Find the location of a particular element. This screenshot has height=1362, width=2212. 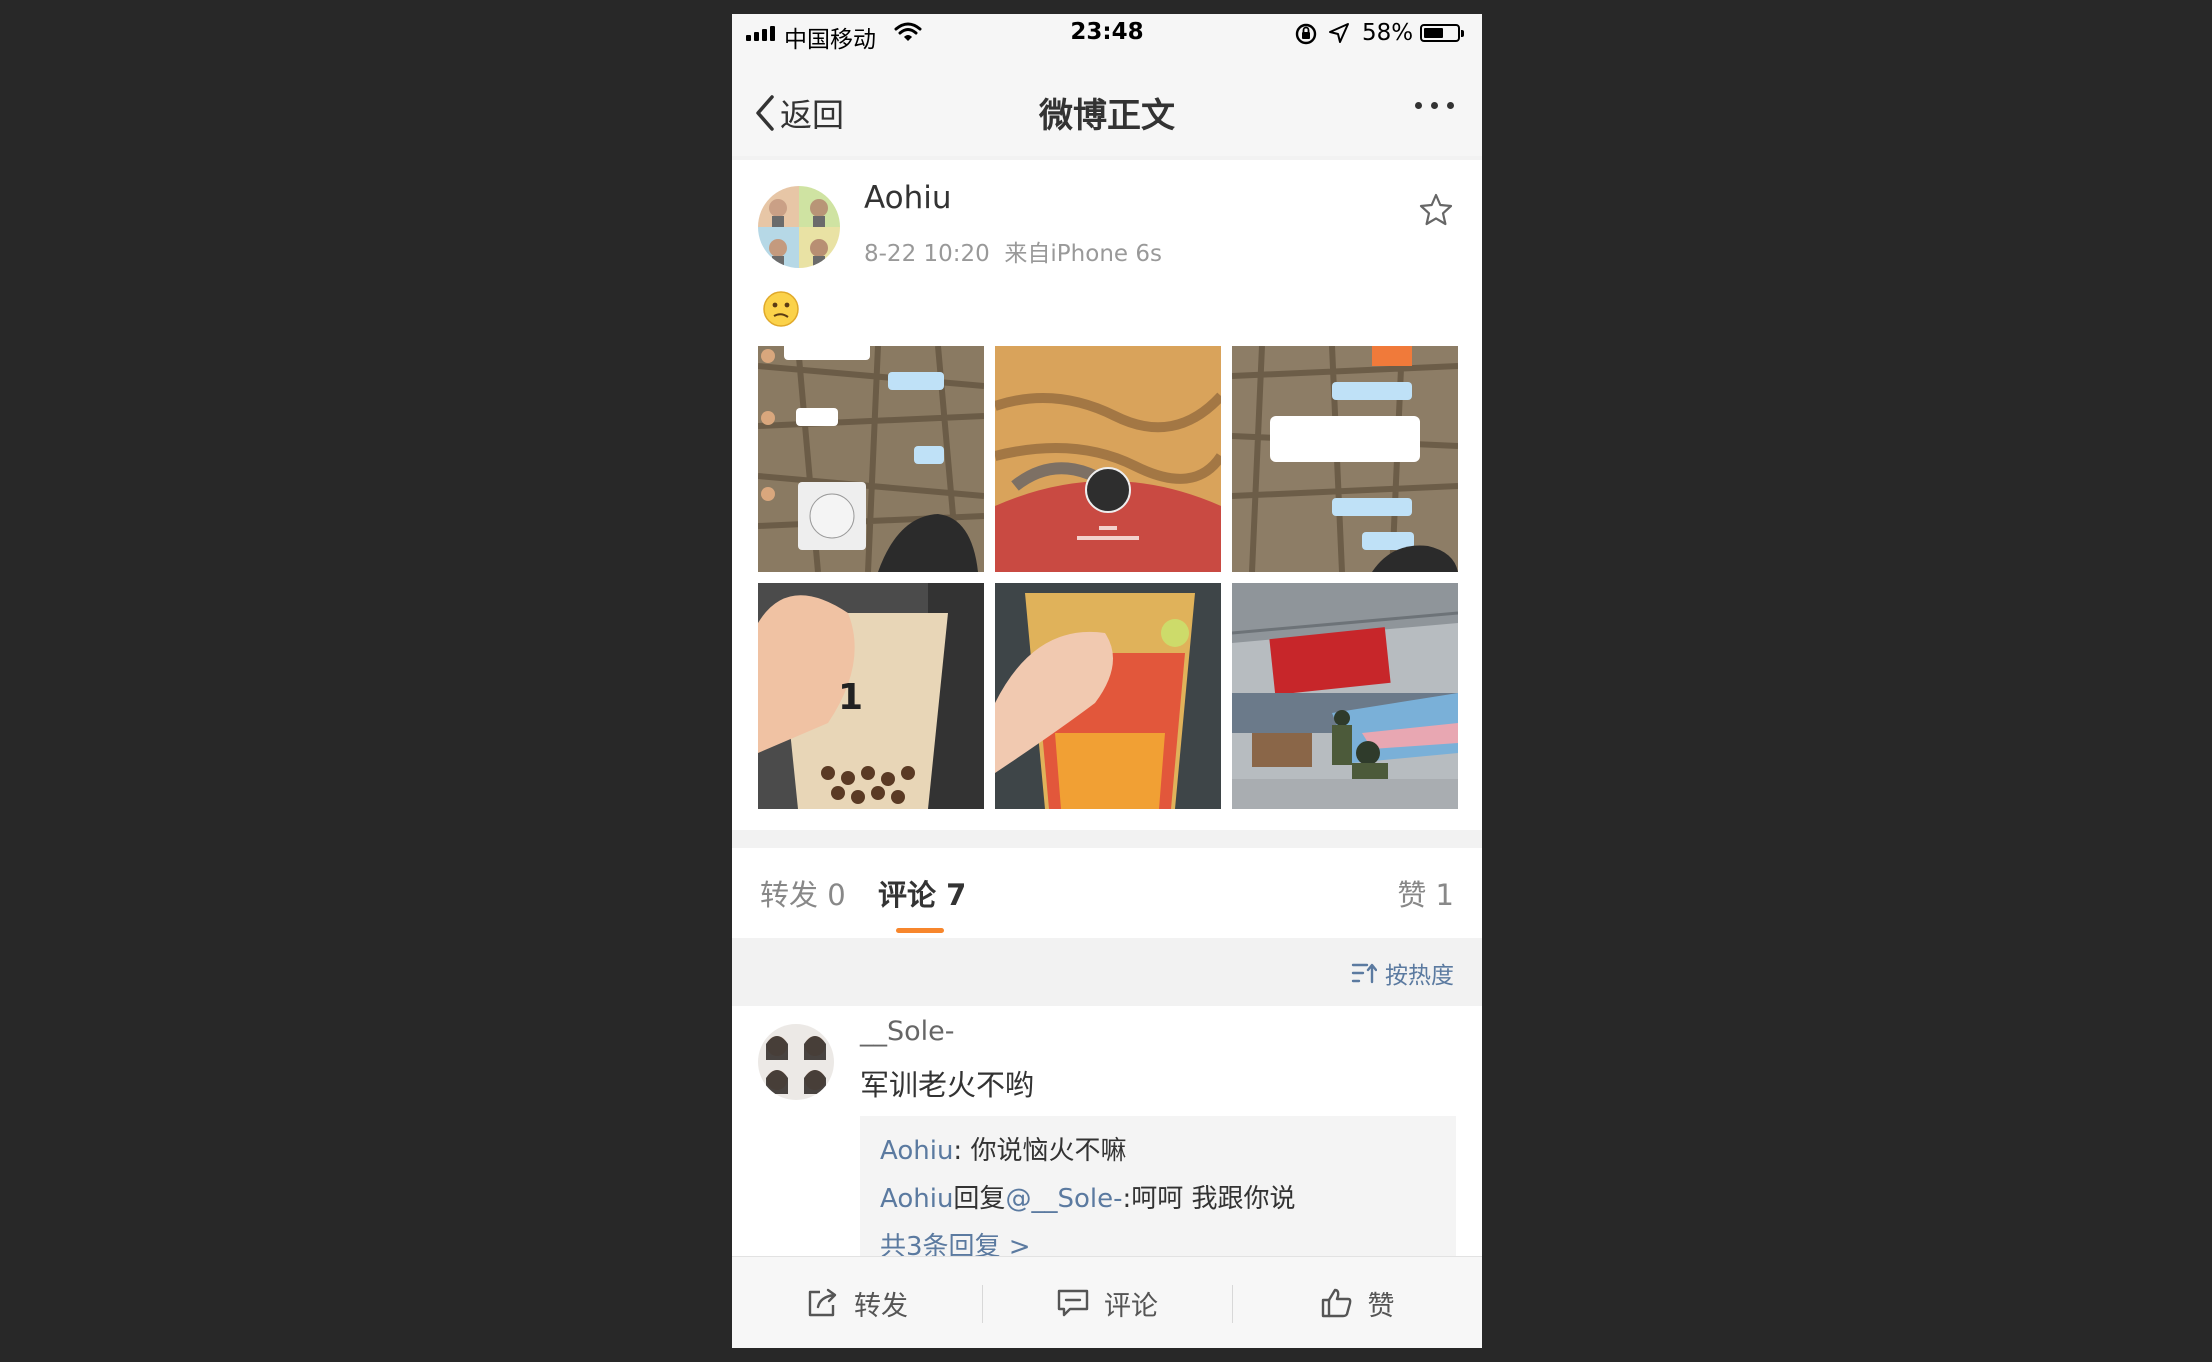

reply-1-author: Aohiu is located at coordinates (916, 1151).